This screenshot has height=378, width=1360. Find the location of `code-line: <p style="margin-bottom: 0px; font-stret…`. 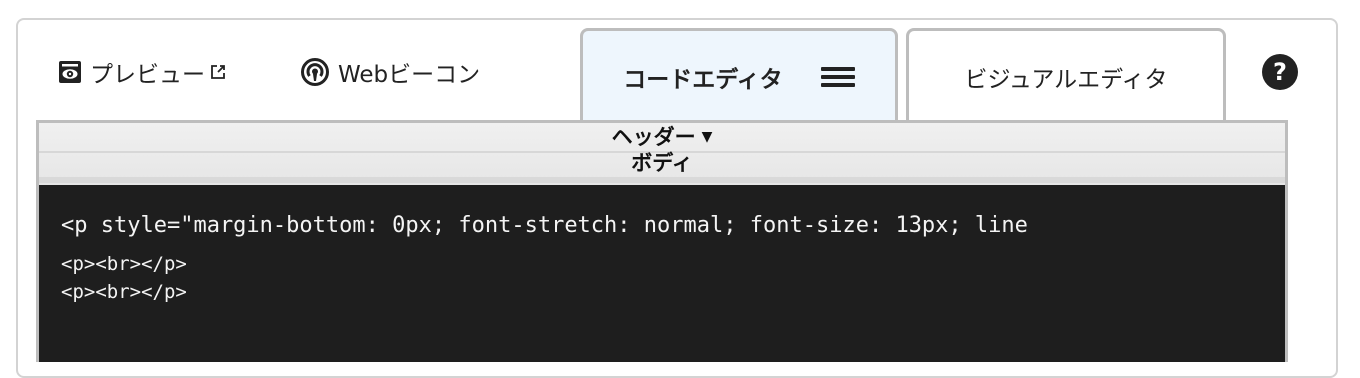

code-line: <p style="margin-bottom: 0px; font-stret… is located at coordinates (544, 225).